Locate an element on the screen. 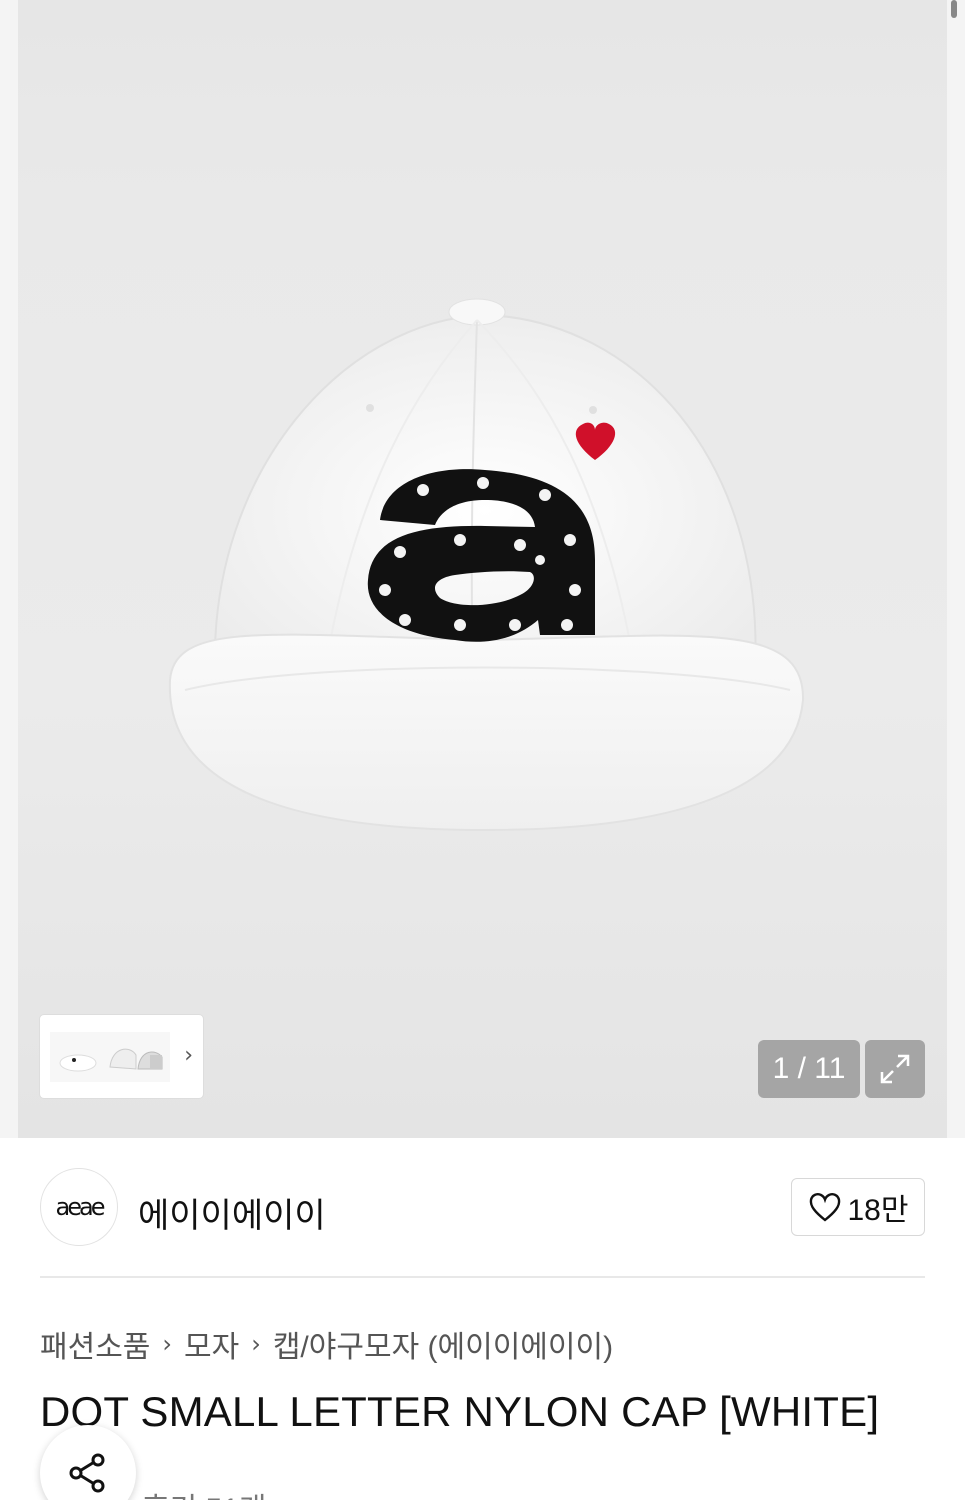 The width and height of the screenshot is (965, 1500). image-counter: 1 / 11 is located at coordinates (809, 1069).